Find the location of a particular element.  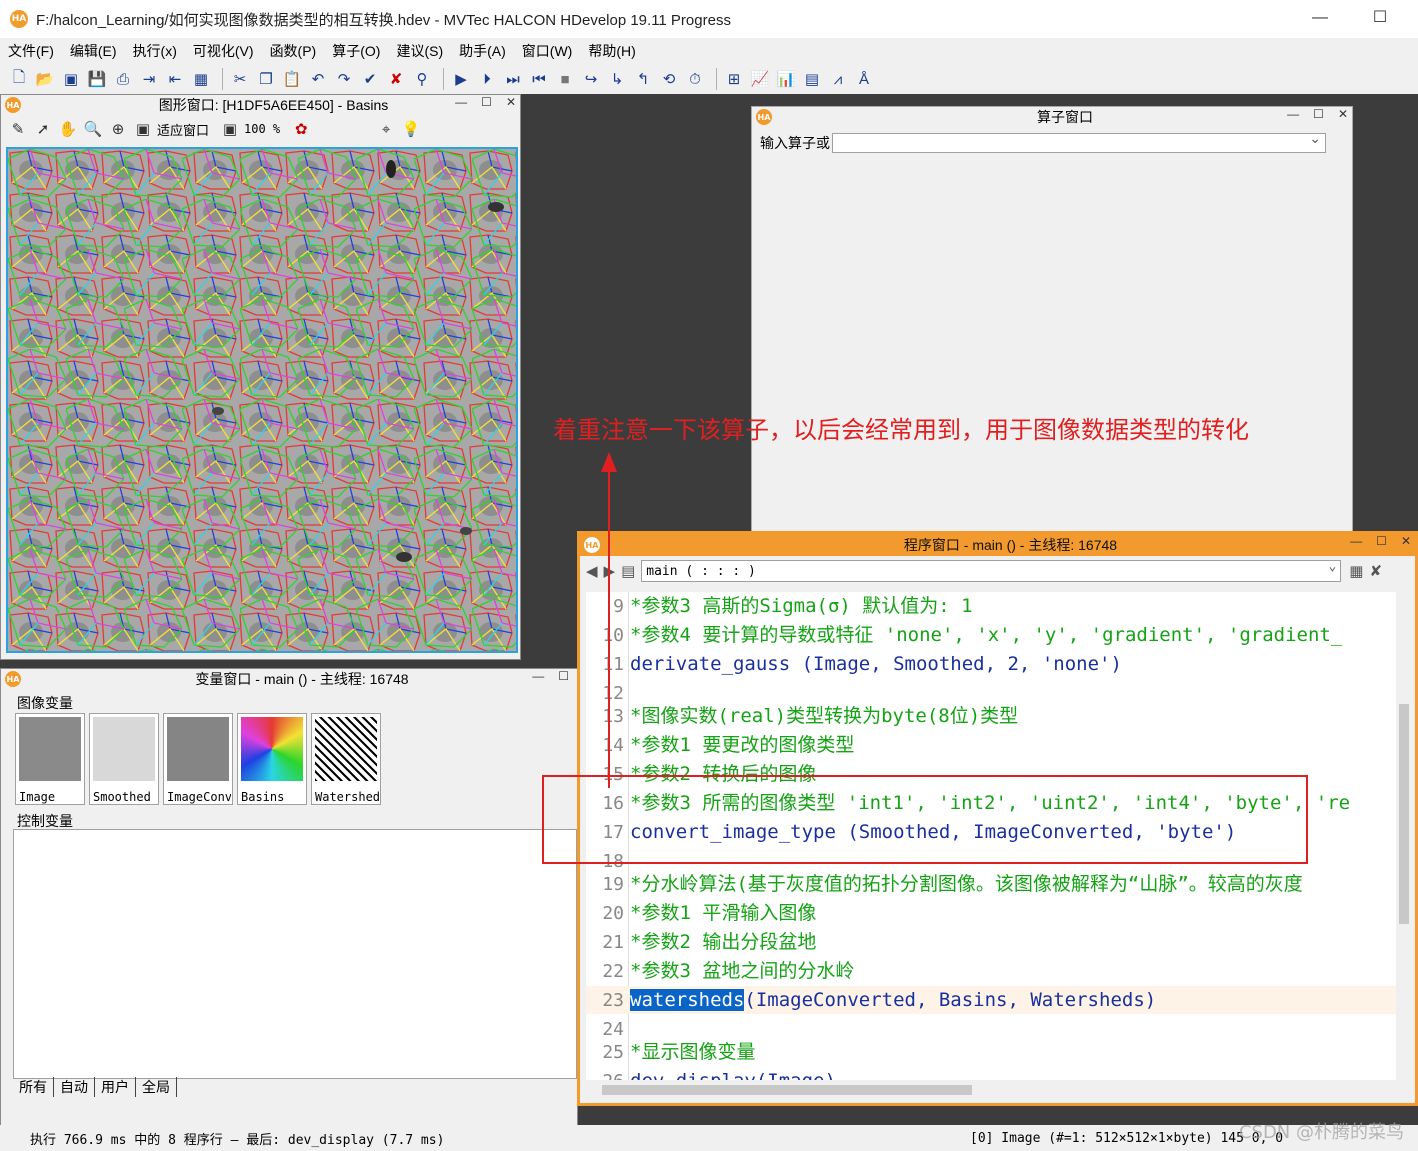

step-back-icon: ⏮ is located at coordinates (539, 79).